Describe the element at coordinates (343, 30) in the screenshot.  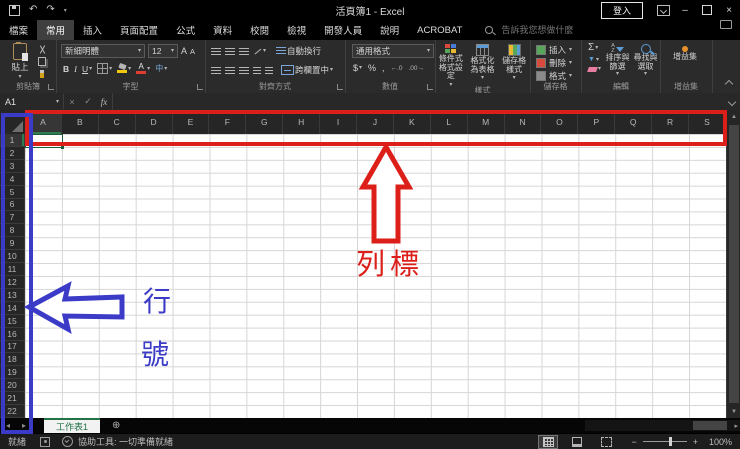
I see `ribbon-tab-開發人員: 開發人員` at that location.